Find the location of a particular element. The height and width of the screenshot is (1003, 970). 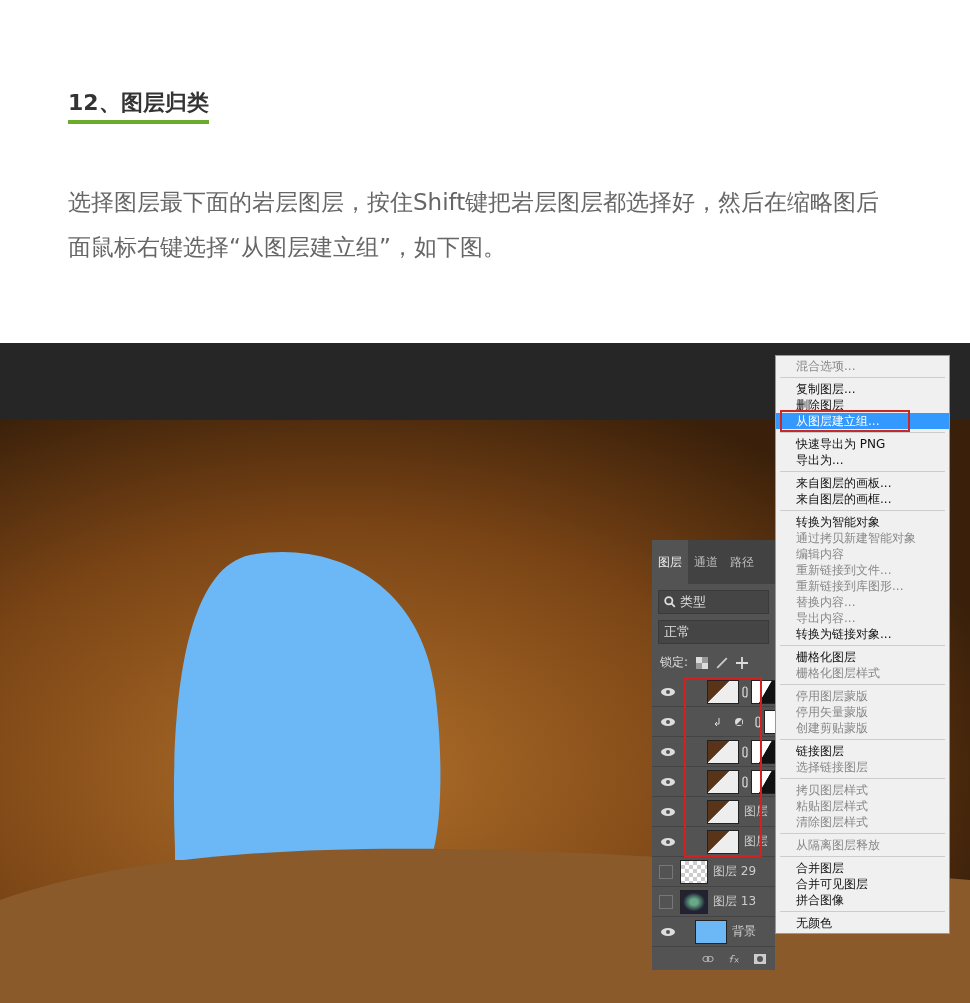

instruction-paragraph: 选择图层最下面的岩层图层，按住Shift键把岩层图层都选择好，然后在缩略图后面鼠标右键选择“从图层建立组”，如下图。 is located at coordinates (474, 225).